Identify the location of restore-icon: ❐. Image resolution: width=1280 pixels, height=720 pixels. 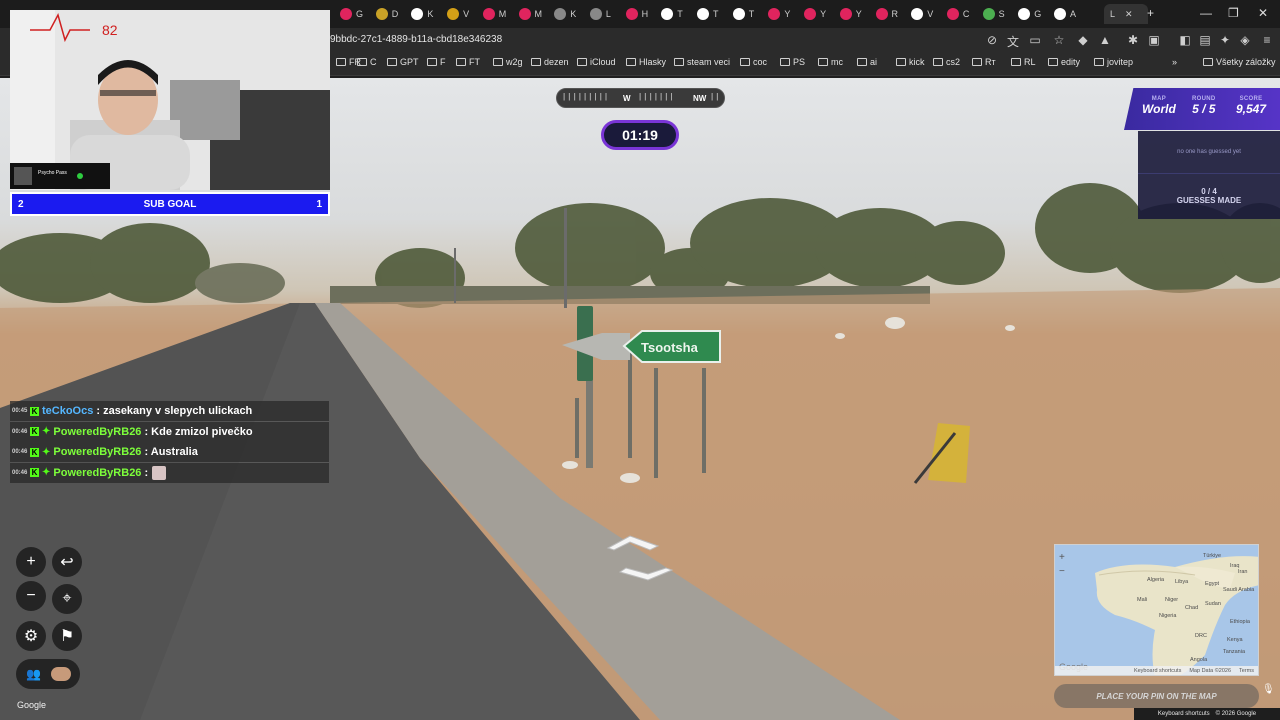
(1233, 13).